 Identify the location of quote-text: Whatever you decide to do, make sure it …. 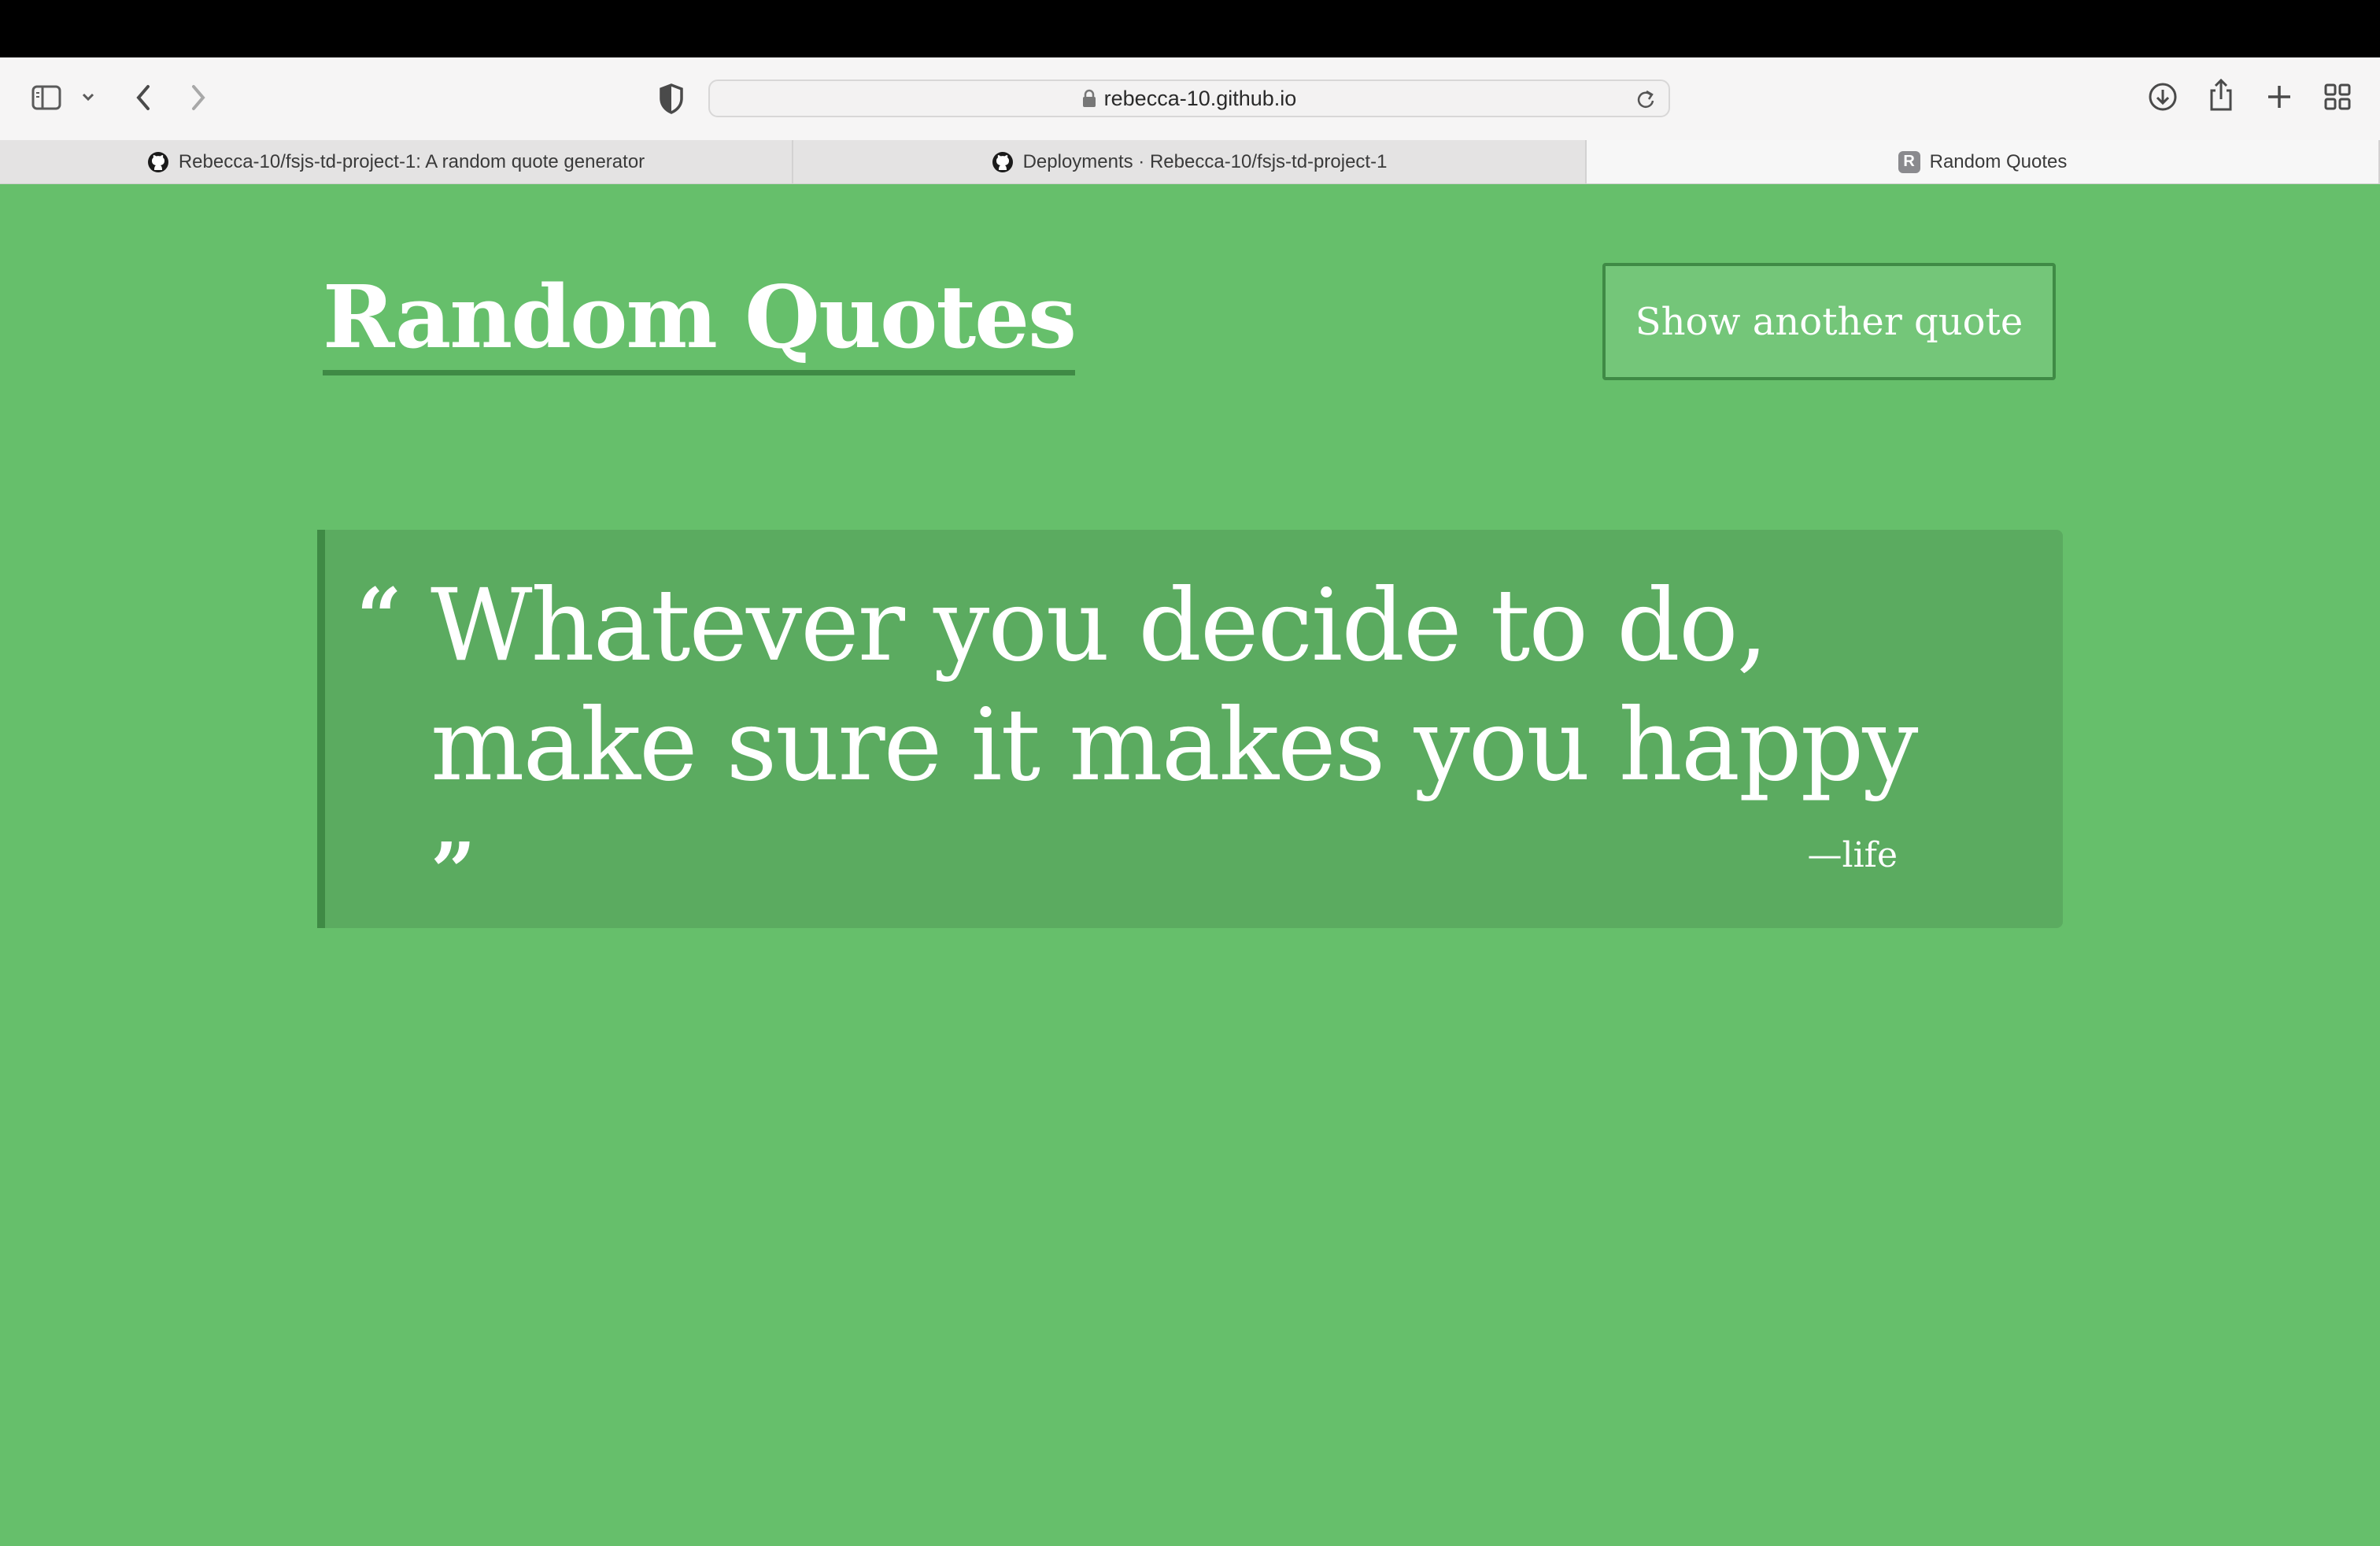
(1174, 685).